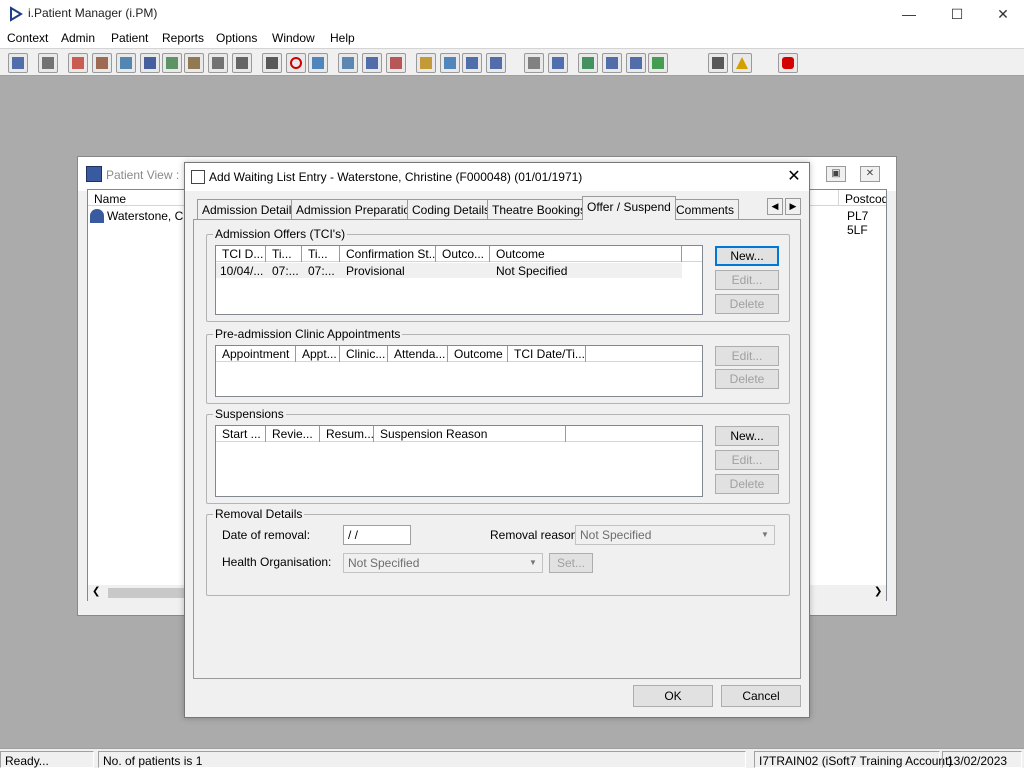  Describe the element at coordinates (377, 535) in the screenshot. I see `date-of-removal-field: / /` at that location.